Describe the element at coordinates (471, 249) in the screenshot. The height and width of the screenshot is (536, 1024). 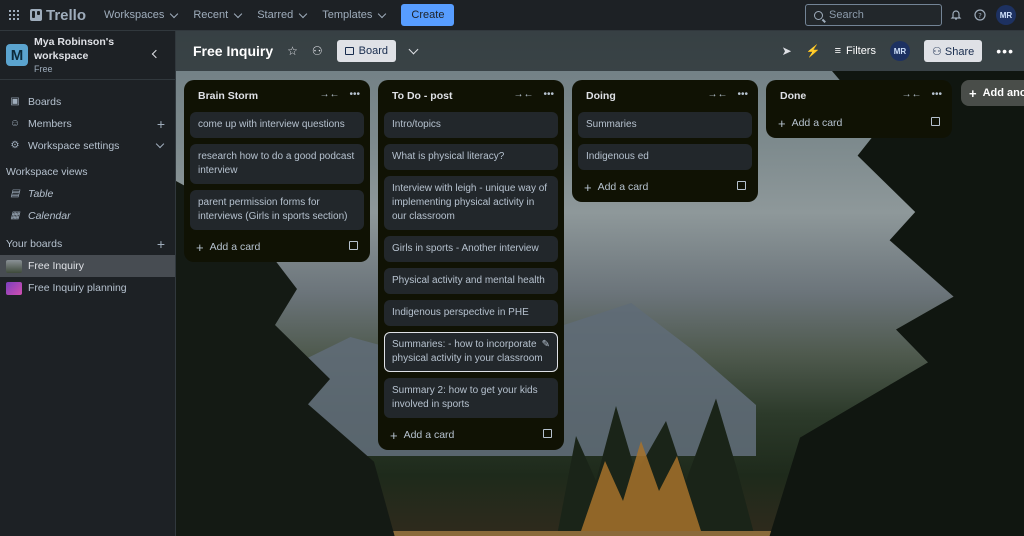
I see `card: Girls in sports - Another interview` at that location.